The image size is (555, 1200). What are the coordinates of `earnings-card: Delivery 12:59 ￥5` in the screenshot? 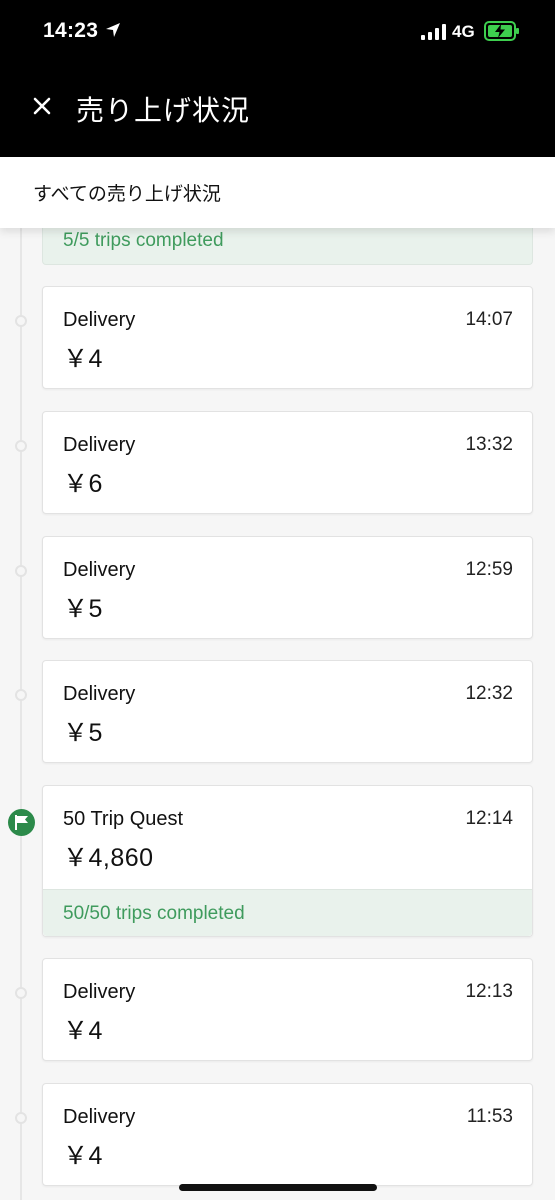 It's located at (287, 587).